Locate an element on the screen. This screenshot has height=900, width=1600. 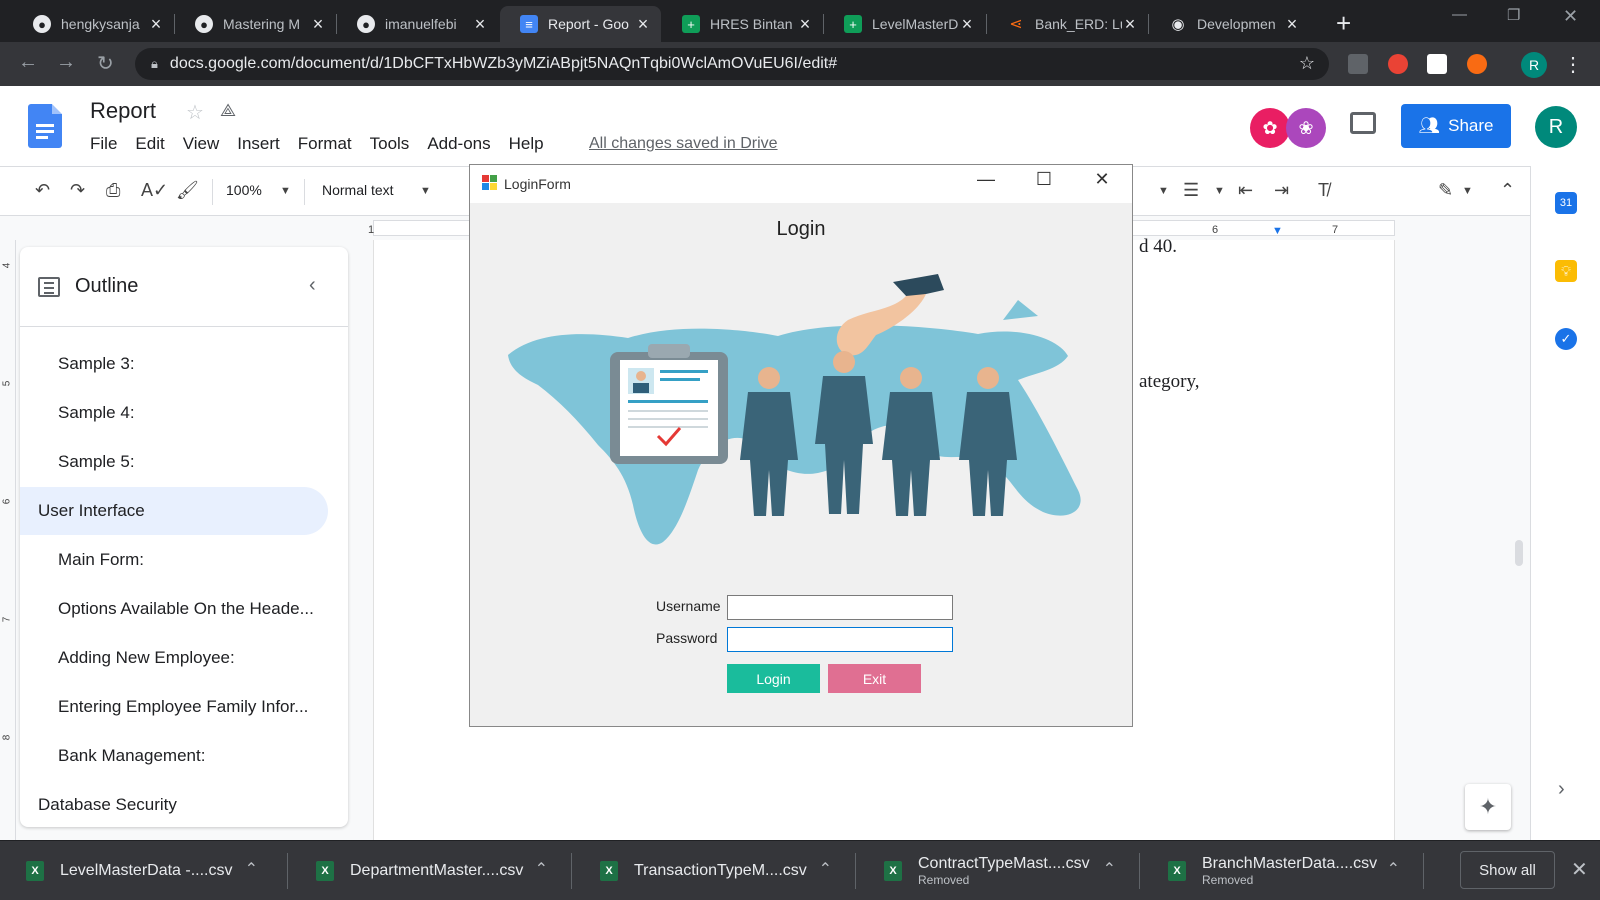
redo-icon: ↷ is located at coordinates (77, 190).